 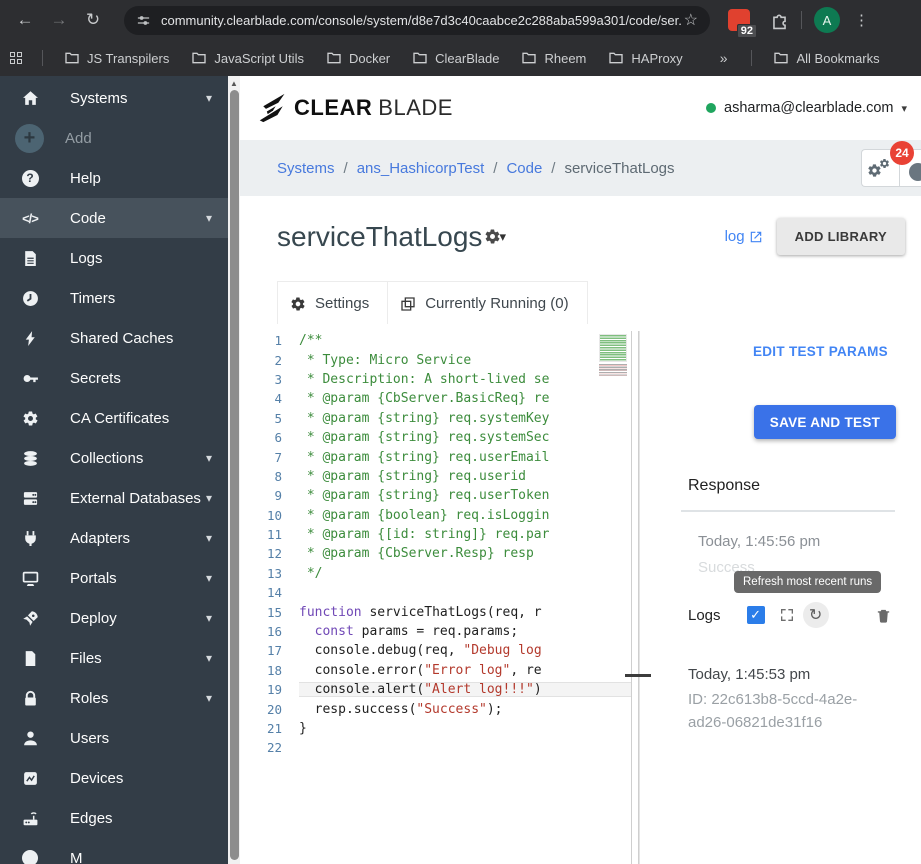 What do you see at coordinates (638, 675) in the screenshot?
I see `panel-resize-handle` at bounding box center [638, 675].